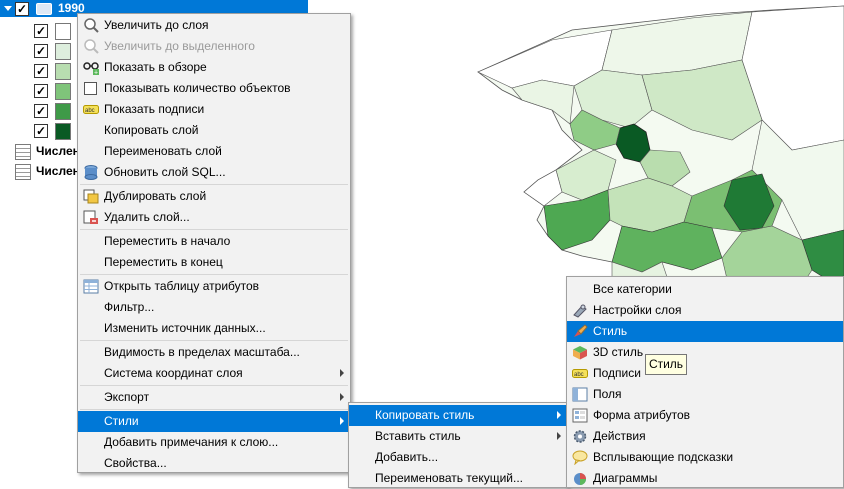  Describe the element at coordinates (127, 397) in the screenshot. I see `menu-item-label: Экспорт` at that location.